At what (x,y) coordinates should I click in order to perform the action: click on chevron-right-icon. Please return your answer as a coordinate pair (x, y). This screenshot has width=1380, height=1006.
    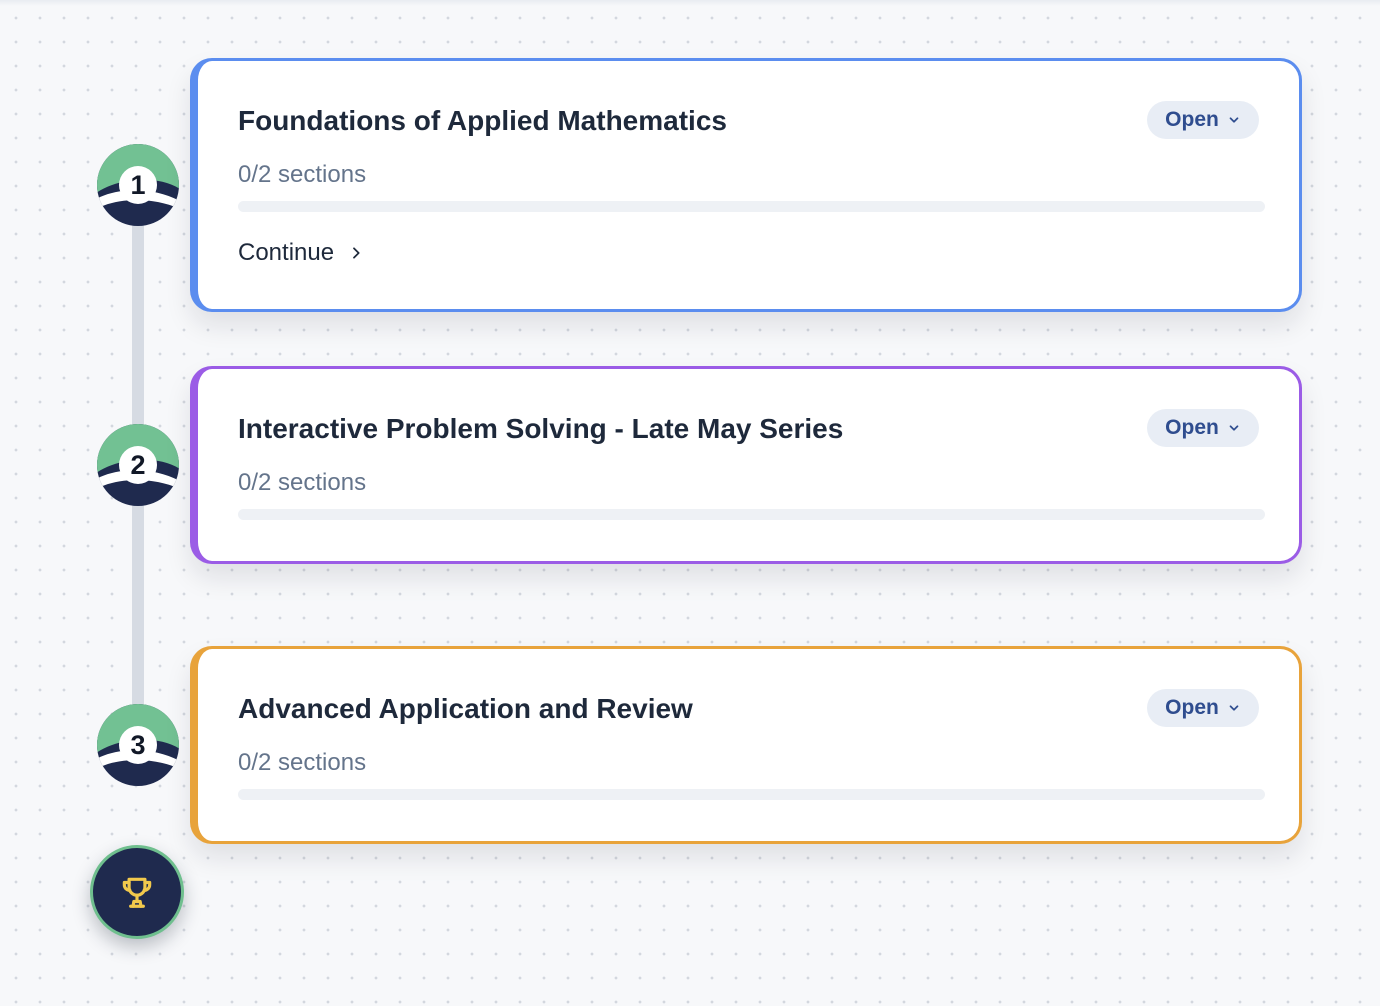
    Looking at the image, I should click on (356, 253).